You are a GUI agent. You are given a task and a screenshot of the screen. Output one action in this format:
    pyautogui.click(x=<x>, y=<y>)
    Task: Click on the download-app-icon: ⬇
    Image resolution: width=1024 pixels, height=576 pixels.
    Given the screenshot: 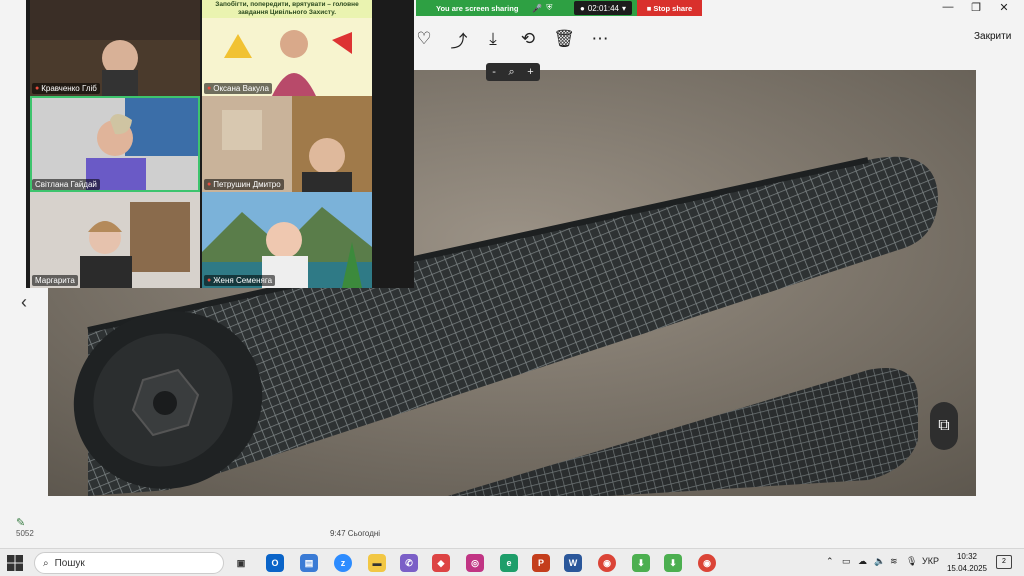 What is the action you would take?
    pyautogui.click(x=641, y=563)
    